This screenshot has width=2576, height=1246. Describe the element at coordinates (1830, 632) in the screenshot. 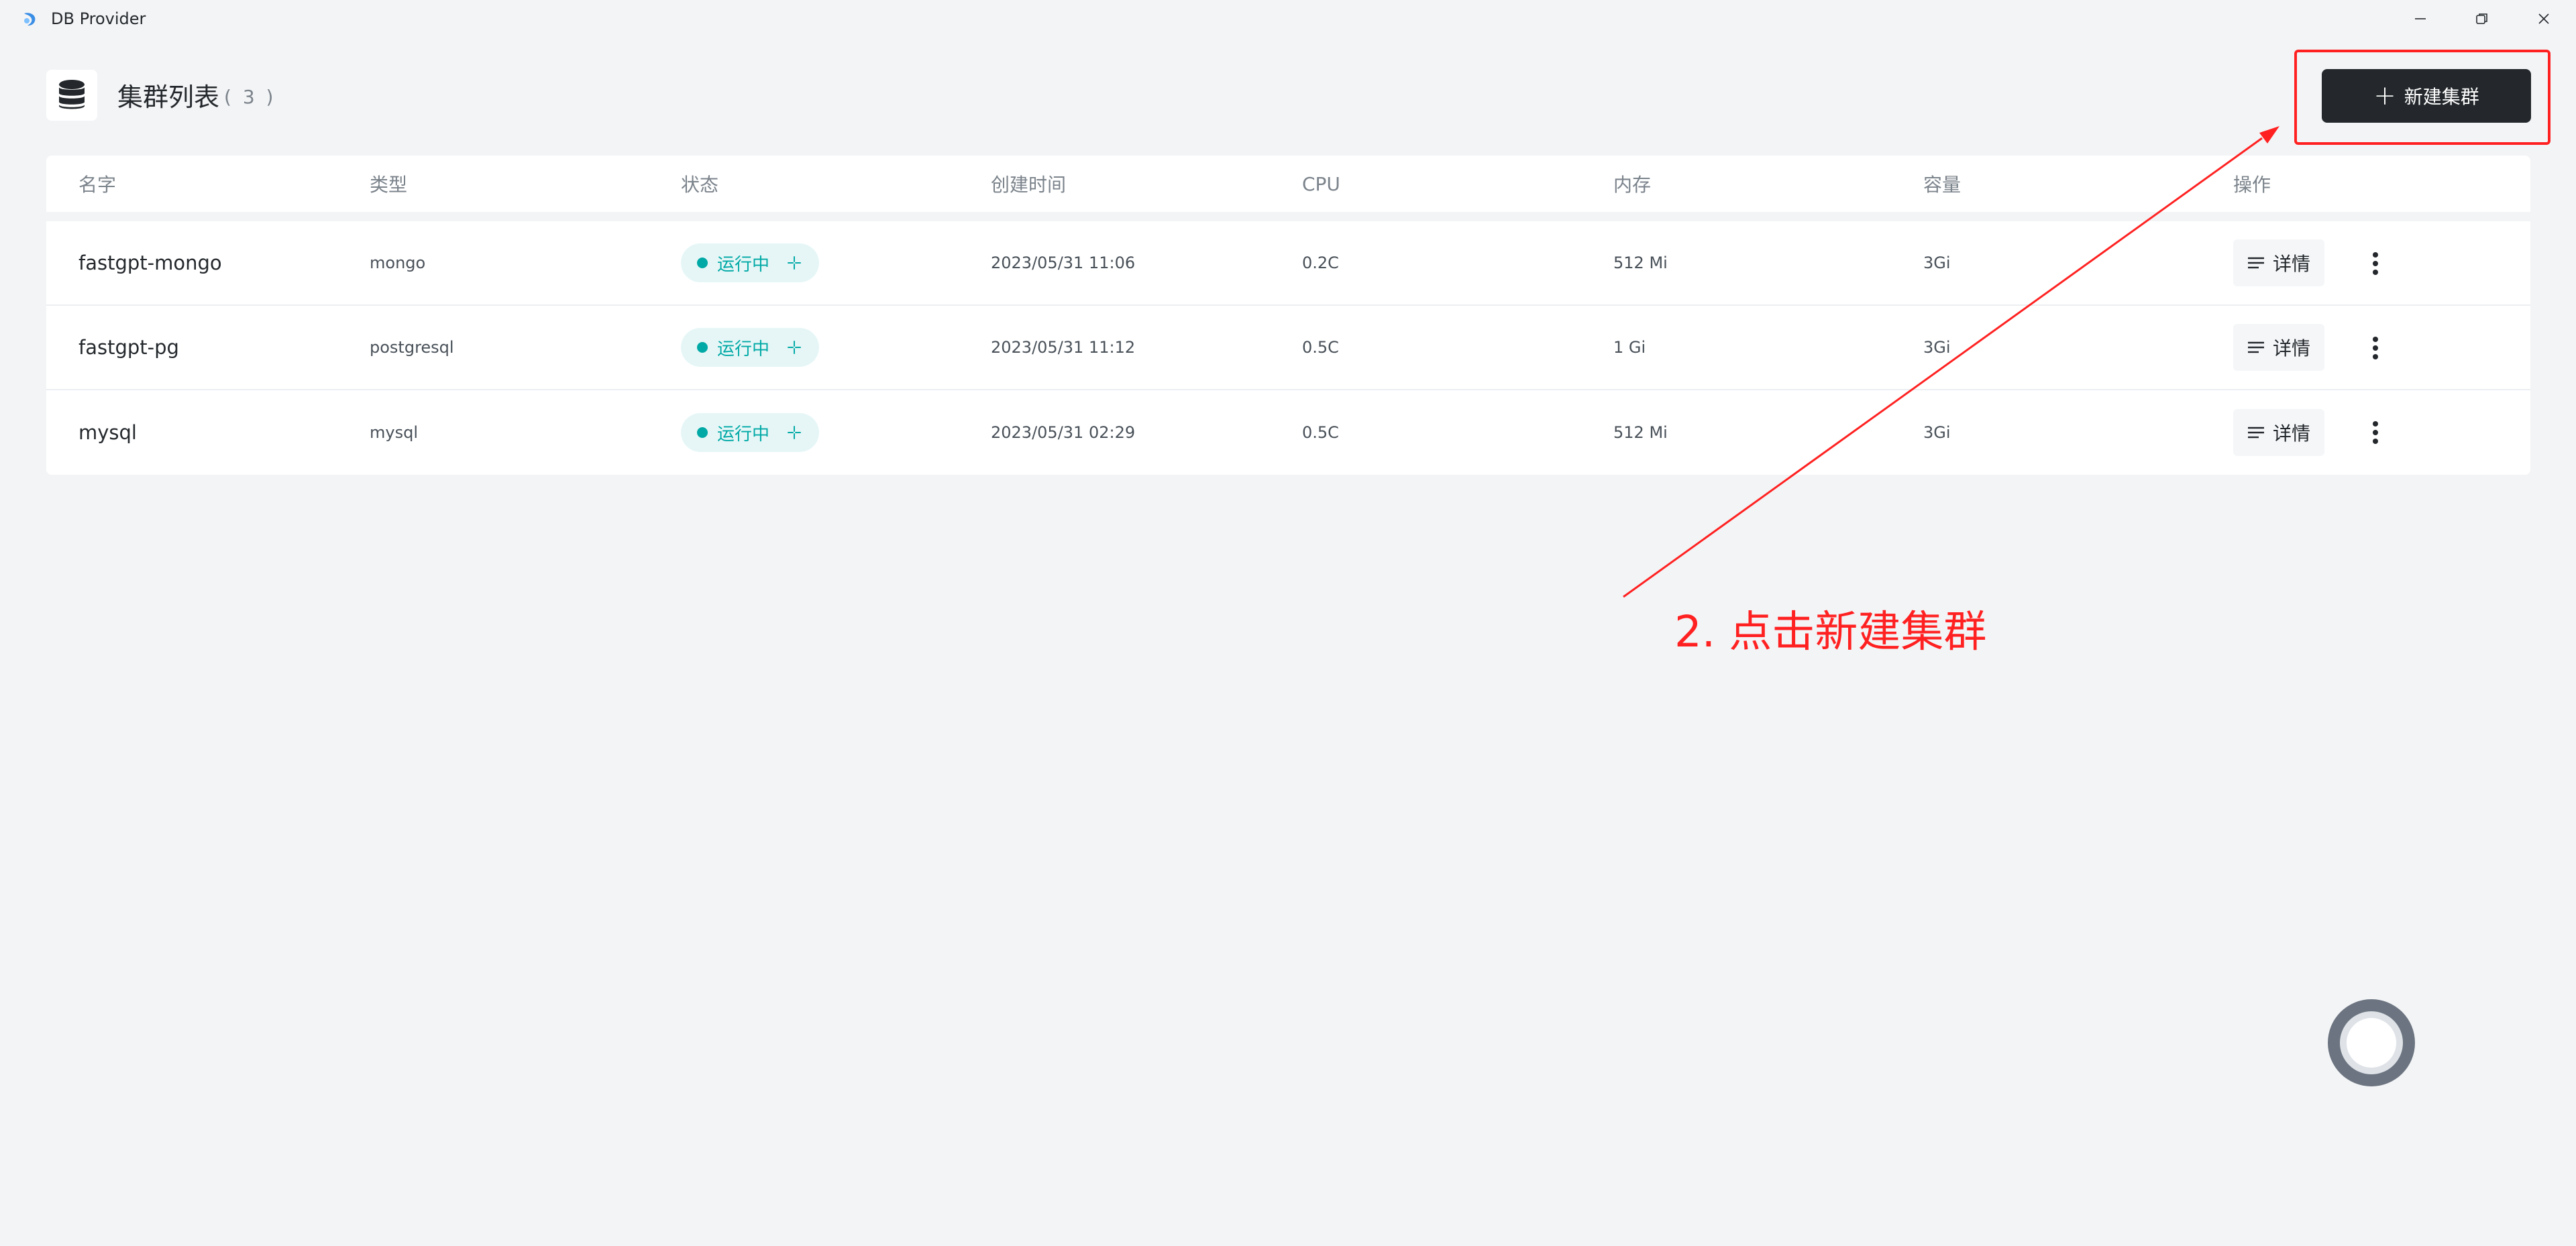

I see `annotation-text: 2. 点击新建集群` at that location.